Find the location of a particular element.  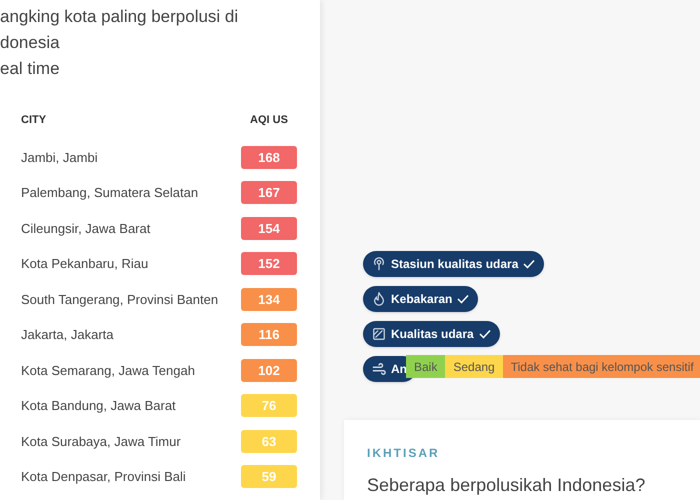

layer-toggle: Kebakaran is located at coordinates (420, 299).